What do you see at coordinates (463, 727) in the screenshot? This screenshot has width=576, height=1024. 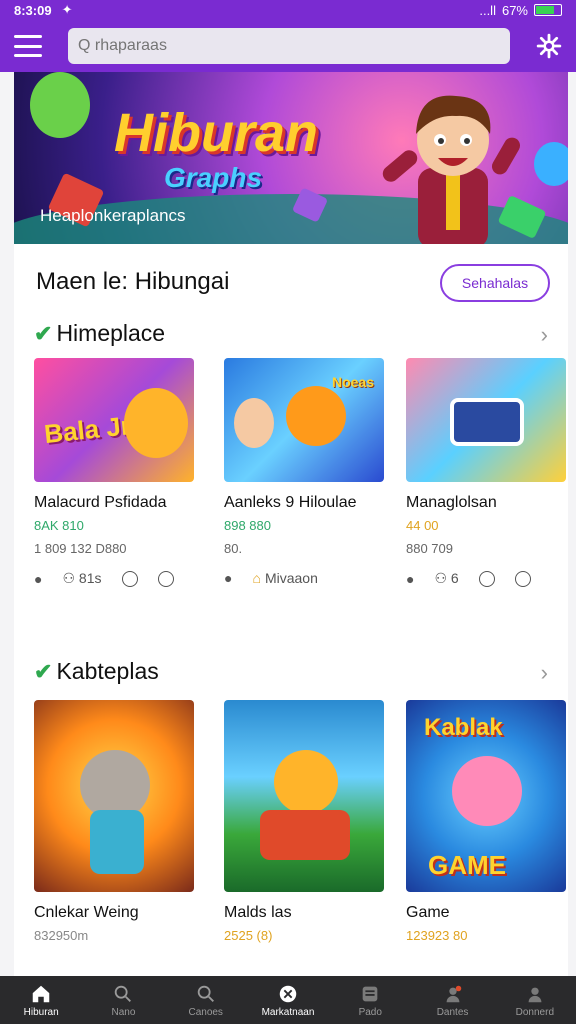 I see `thumbnail-text: Kablak` at bounding box center [463, 727].